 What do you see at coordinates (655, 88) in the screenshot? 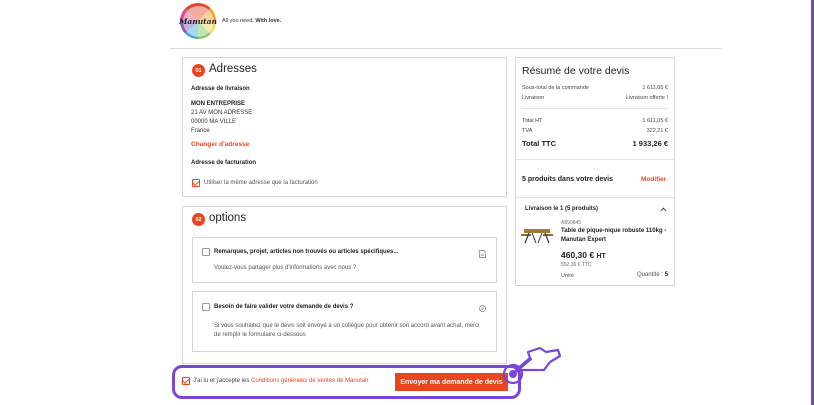
I see `subtotal-value: 1 611,05 €` at bounding box center [655, 88].